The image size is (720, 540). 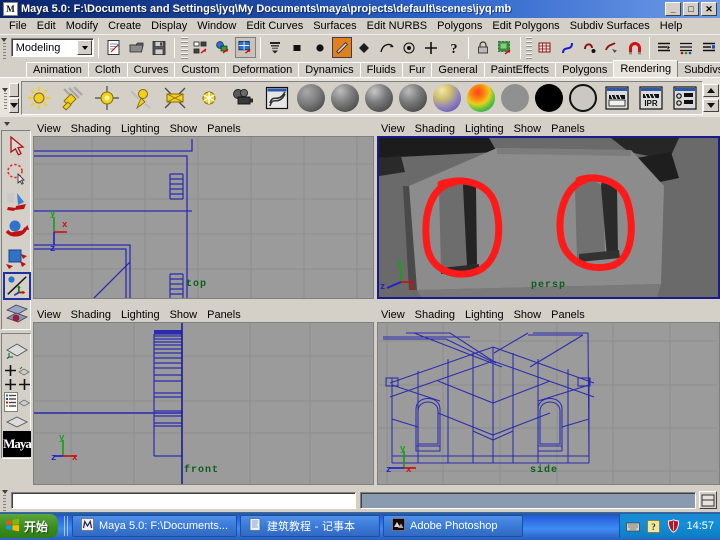 I want to click on persp-viewport-canvas: y x z persp, so click(x=548, y=217).